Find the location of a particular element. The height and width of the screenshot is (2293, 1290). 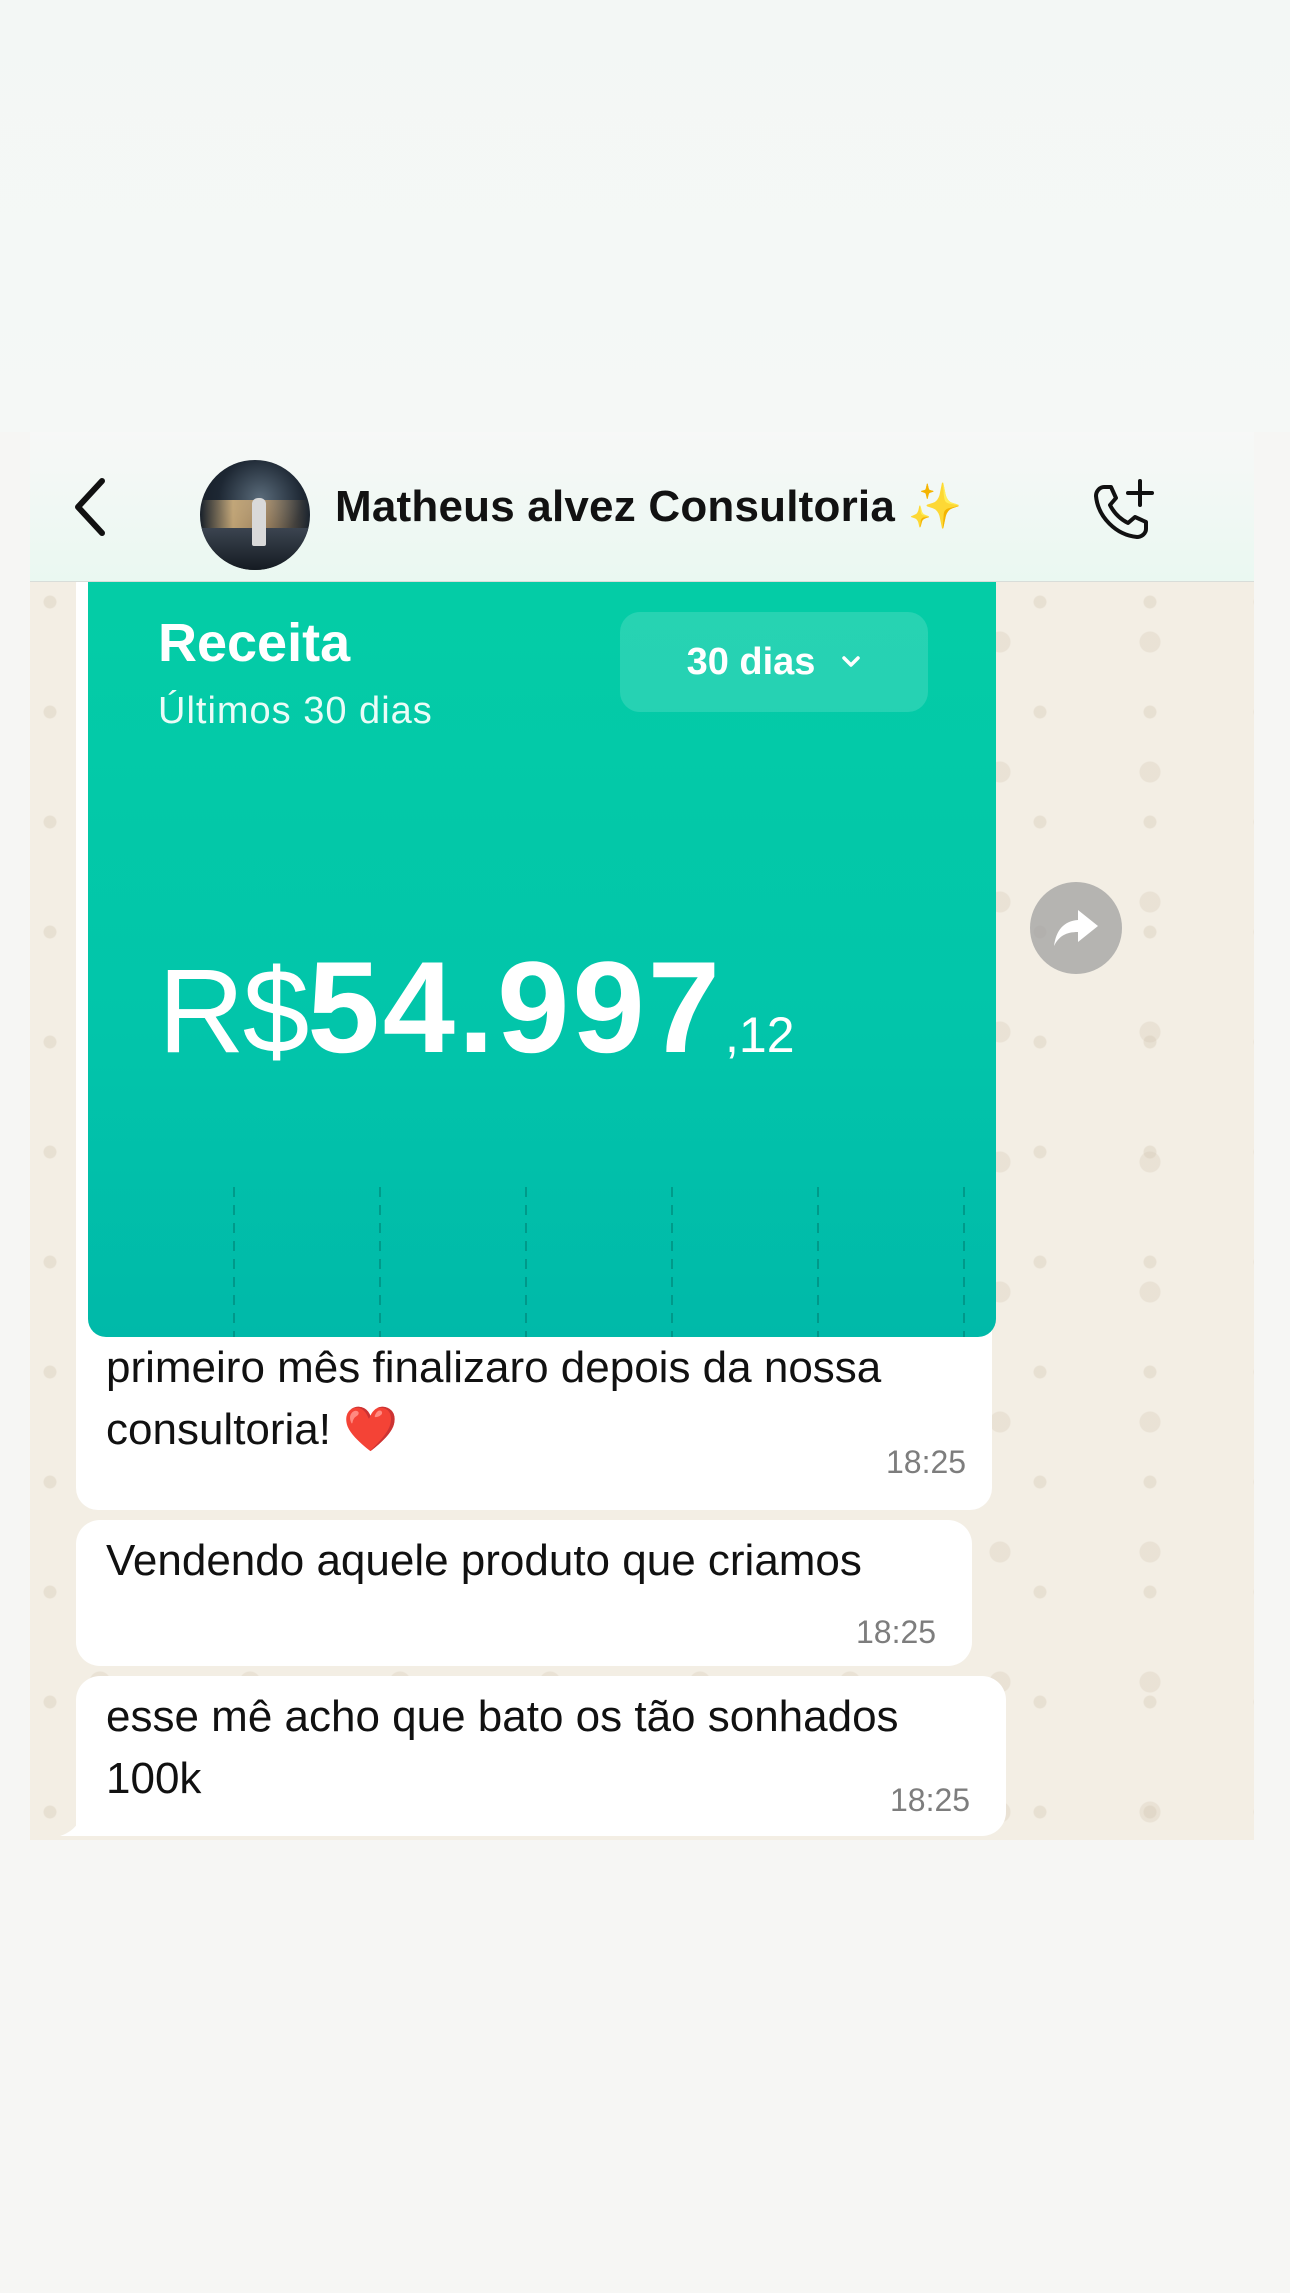

bubble-tail is located at coordinates (75, 1824).